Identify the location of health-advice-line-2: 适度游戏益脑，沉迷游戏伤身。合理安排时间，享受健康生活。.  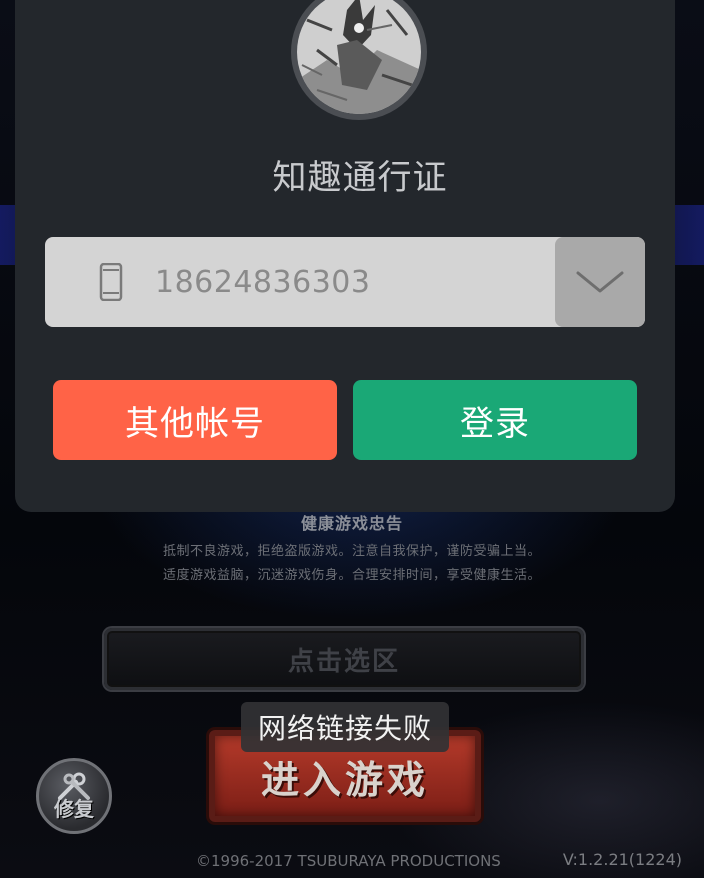
(351, 575).